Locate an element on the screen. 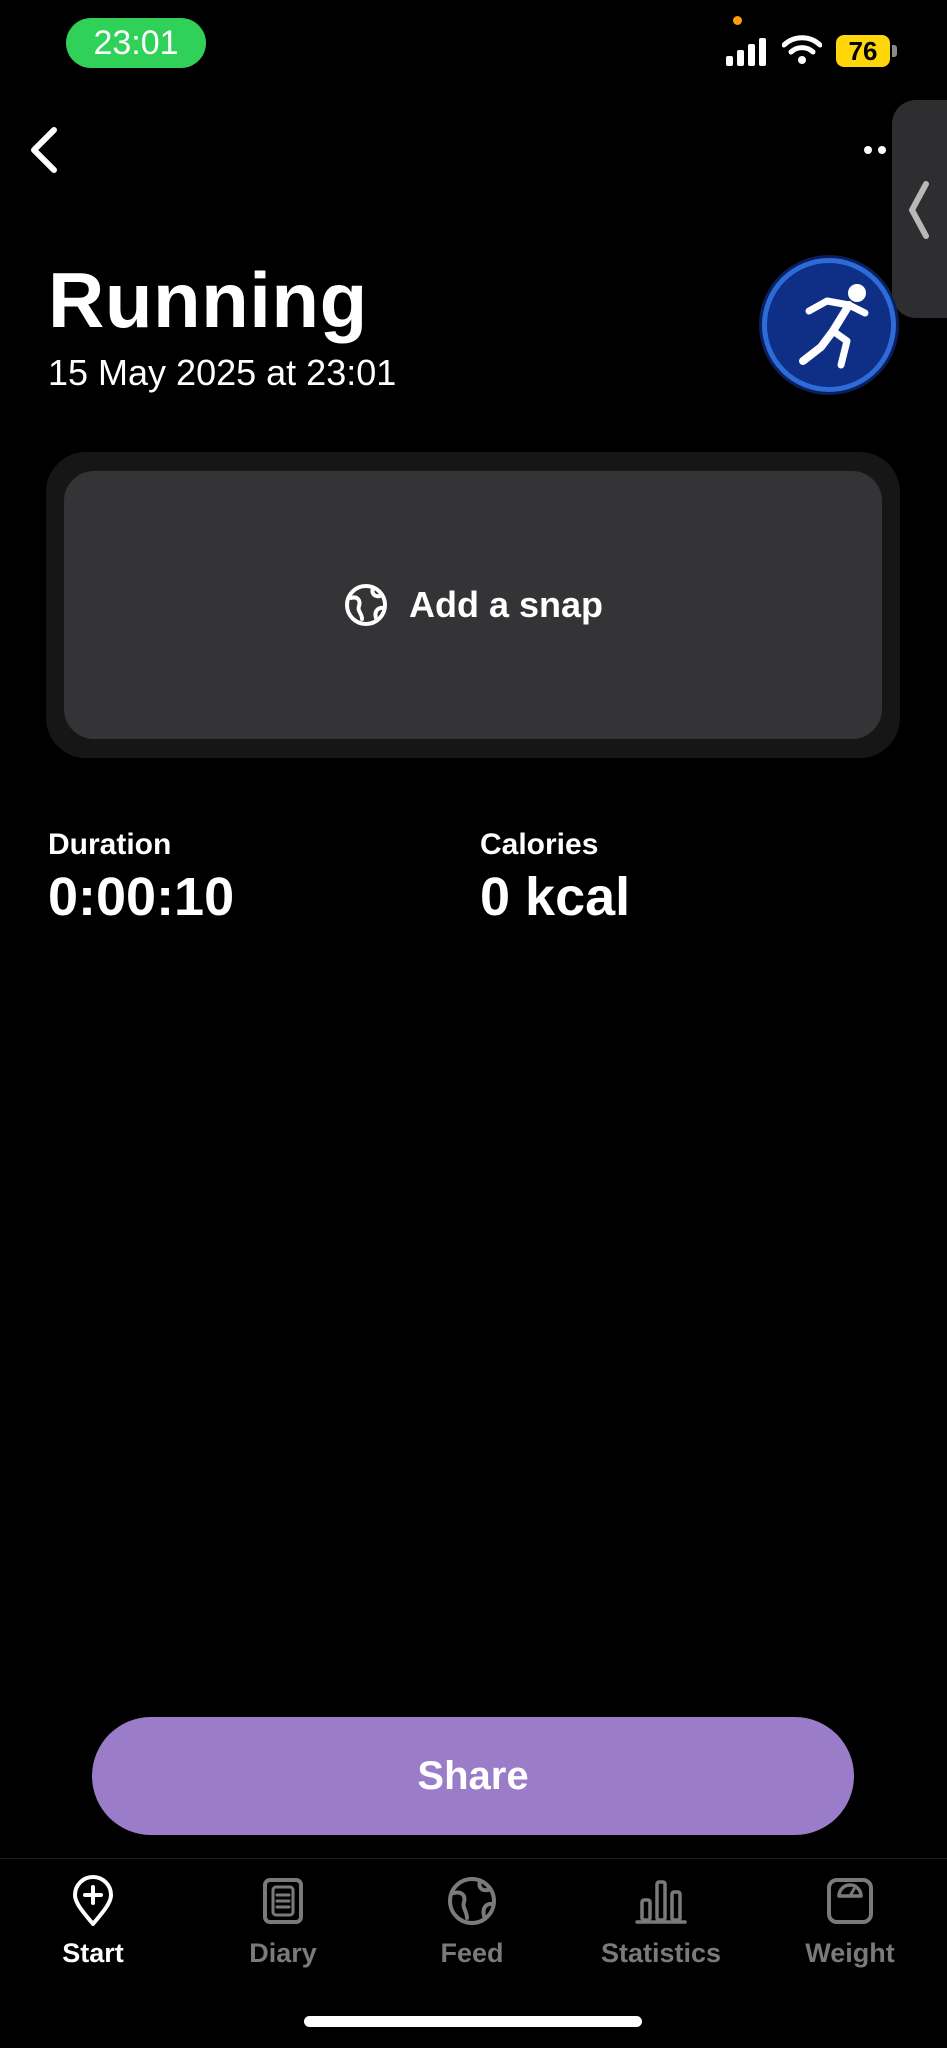 This screenshot has height=2048, width=947. side-panel-handle is located at coordinates (919, 209).